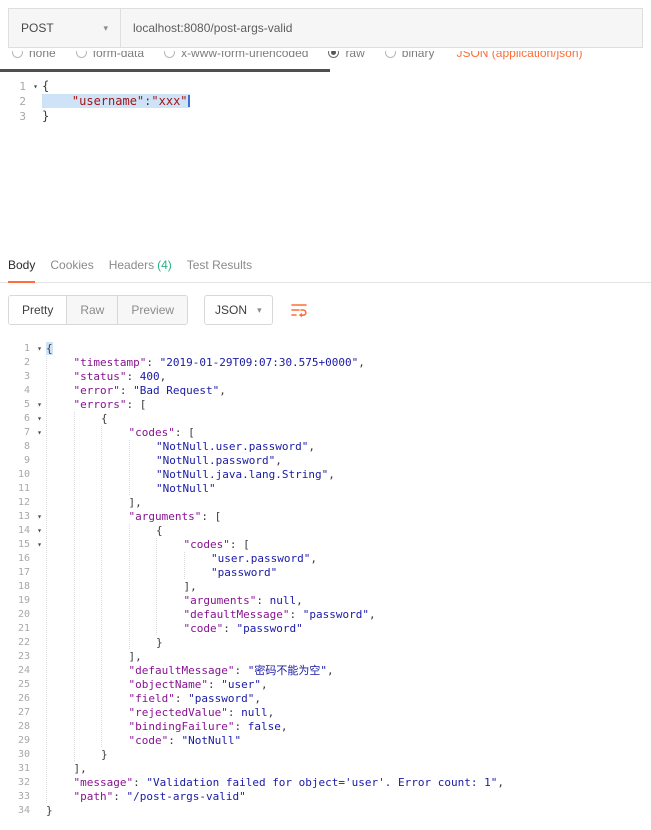 The image size is (651, 830). I want to click on code-line: 7 ▾ "codes": [, so click(325, 433).